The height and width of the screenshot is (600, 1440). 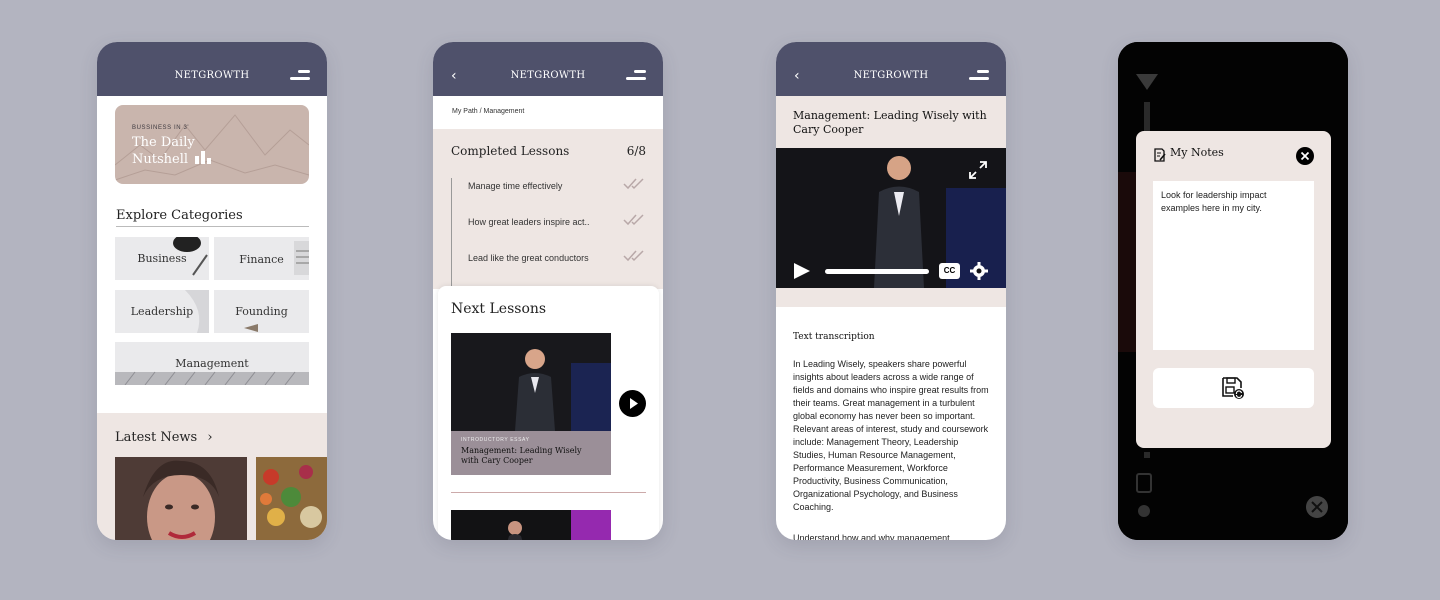 I want to click on news-food-image, so click(x=291, y=498).